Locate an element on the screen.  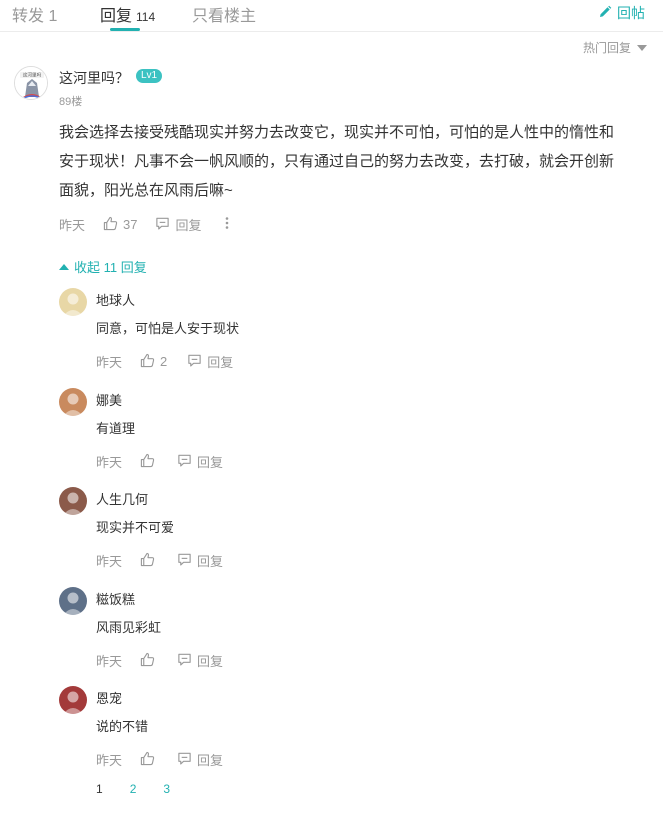
more-vertical-icon is located at coordinates (227, 224).